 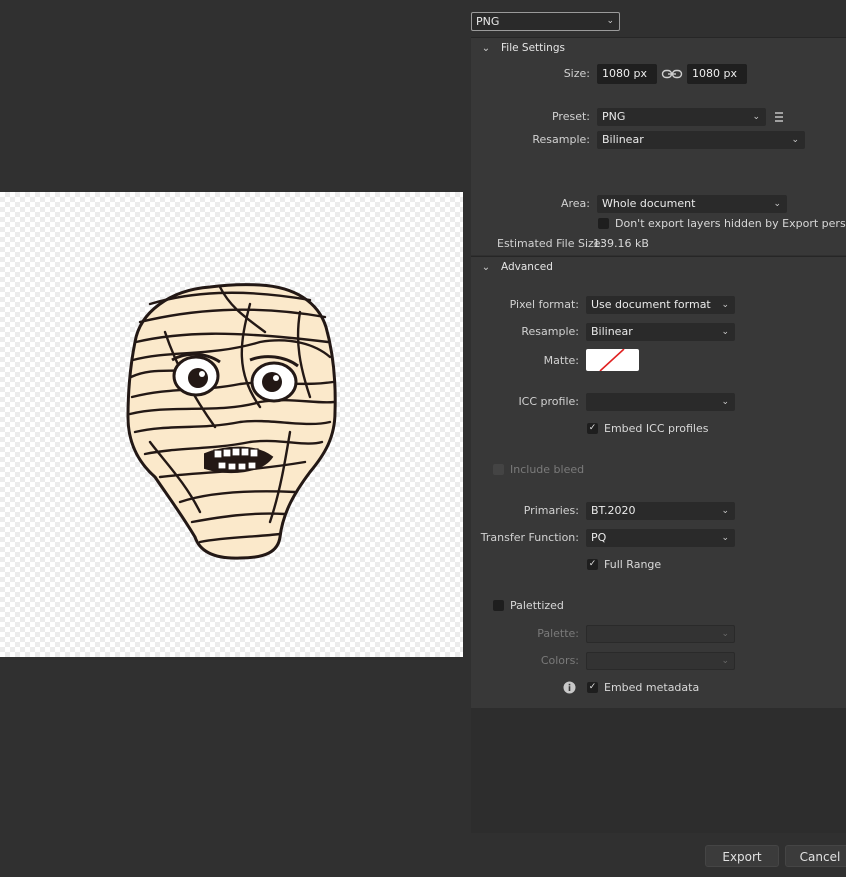 I want to click on transfer-function-select: PQ ⌄, so click(x=660, y=538).